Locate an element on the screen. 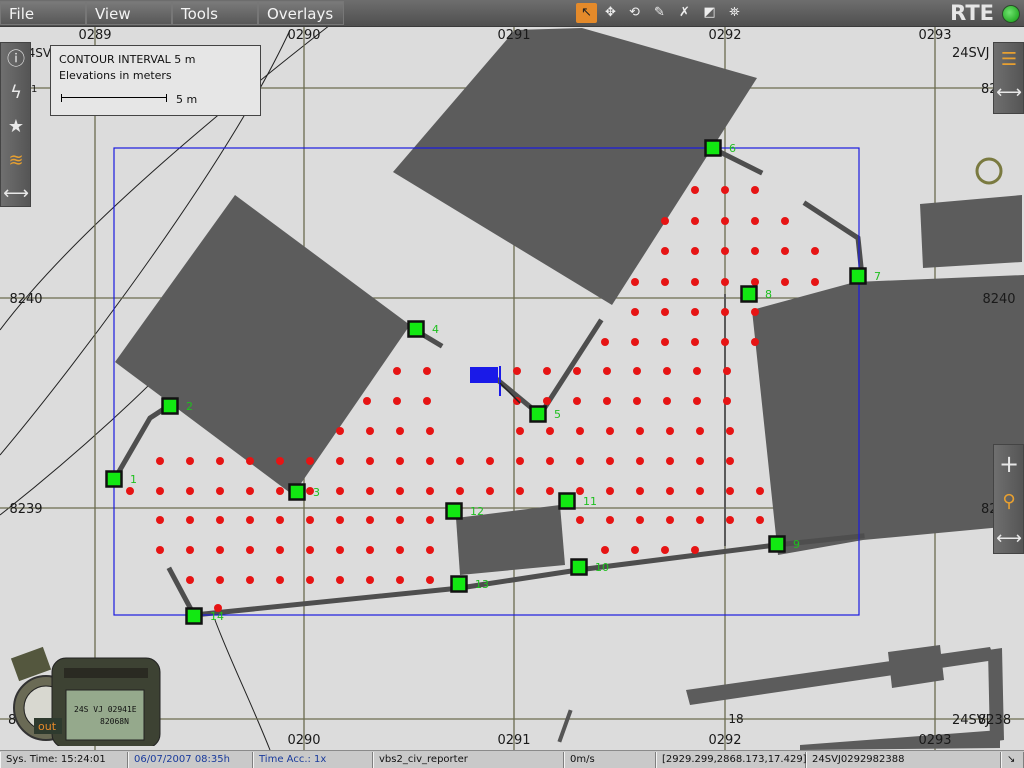  resize-grip-icon: ↘ is located at coordinates (1012, 760).